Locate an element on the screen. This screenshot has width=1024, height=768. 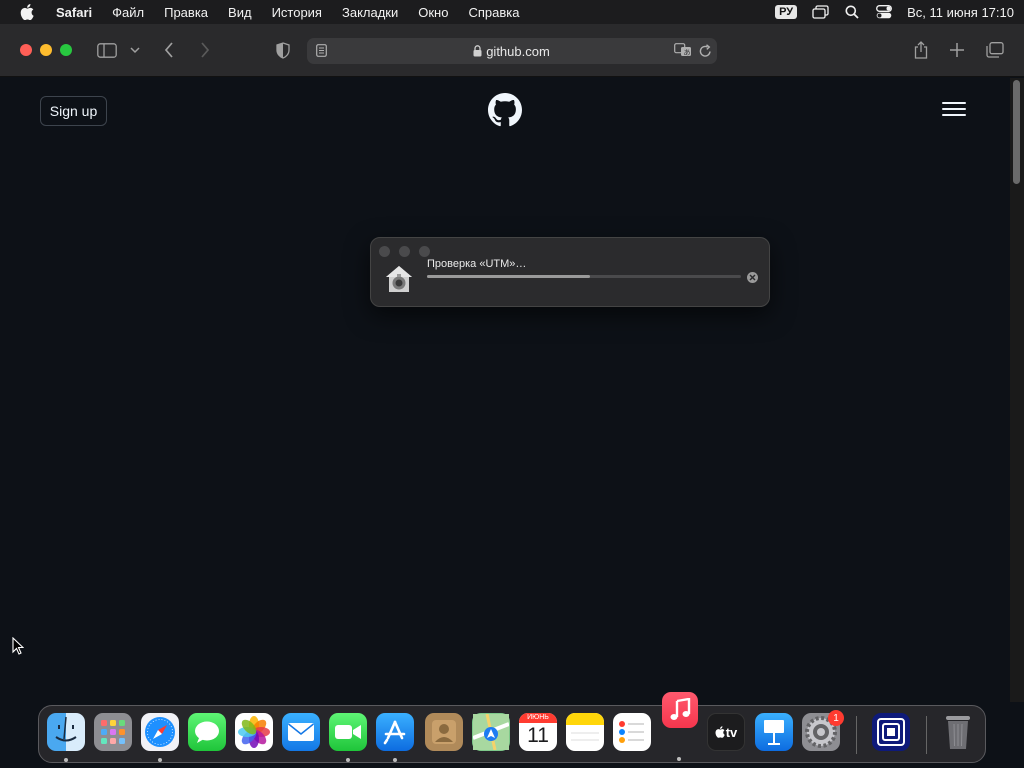
calendar-day: 11 is located at coordinates (538, 735).